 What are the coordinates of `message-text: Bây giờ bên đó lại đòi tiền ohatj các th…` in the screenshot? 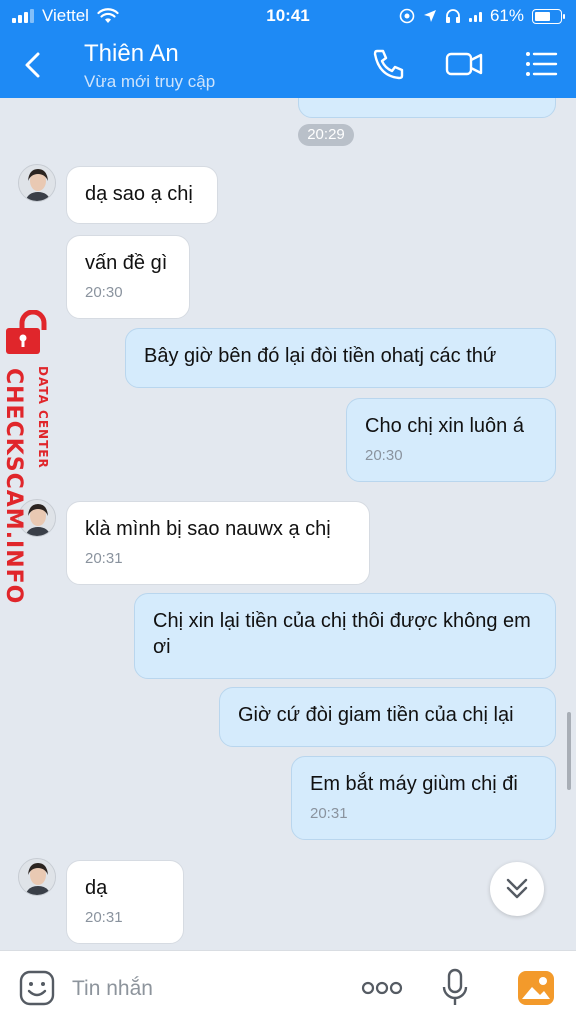 It's located at (320, 356).